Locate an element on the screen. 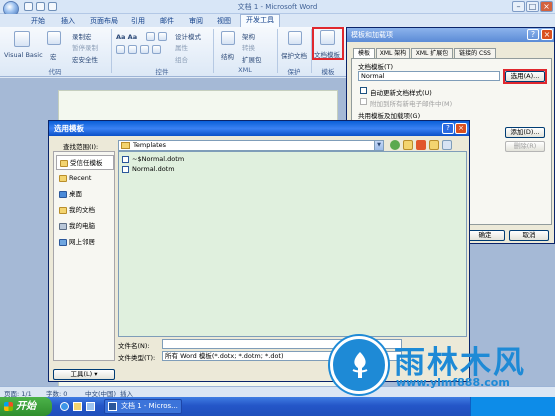 The image size is (555, 416). group-label-xml: XML is located at coordinates (245, 70).